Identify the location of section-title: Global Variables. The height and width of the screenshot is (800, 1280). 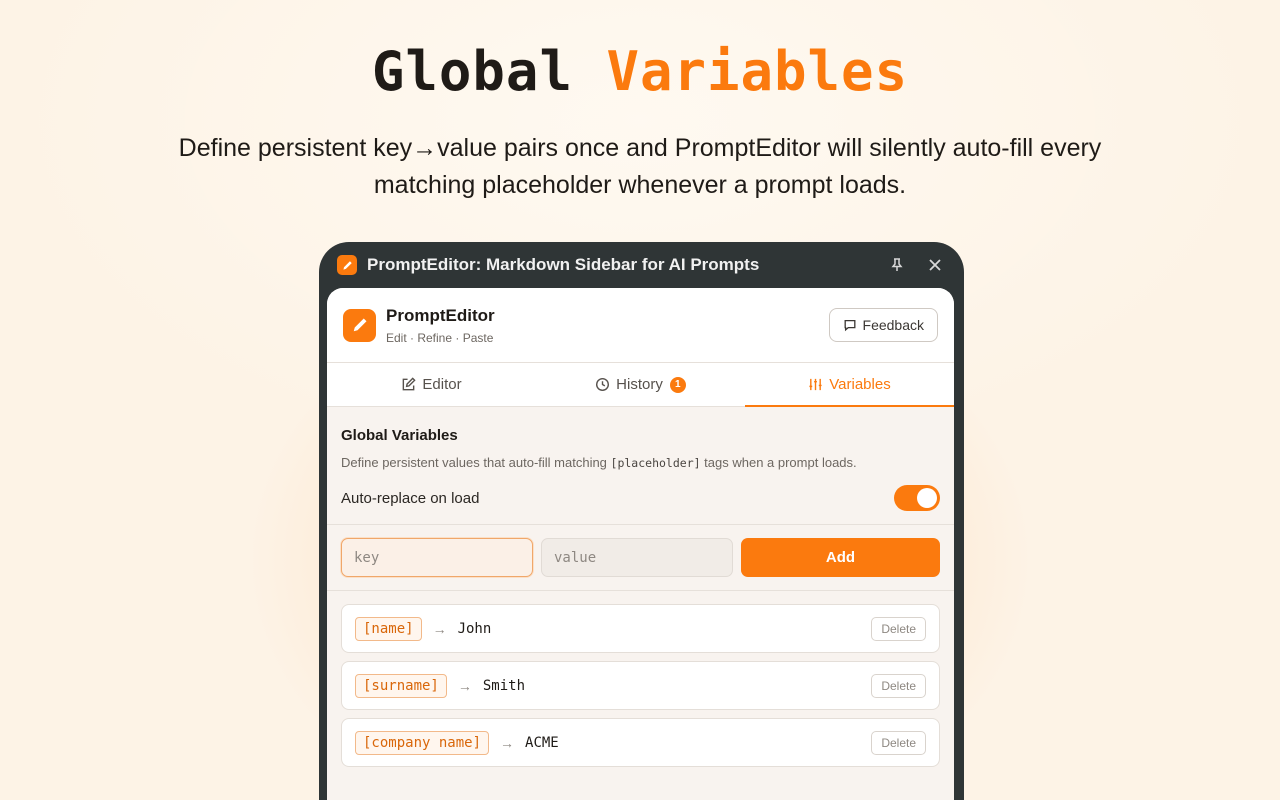
(399, 435).